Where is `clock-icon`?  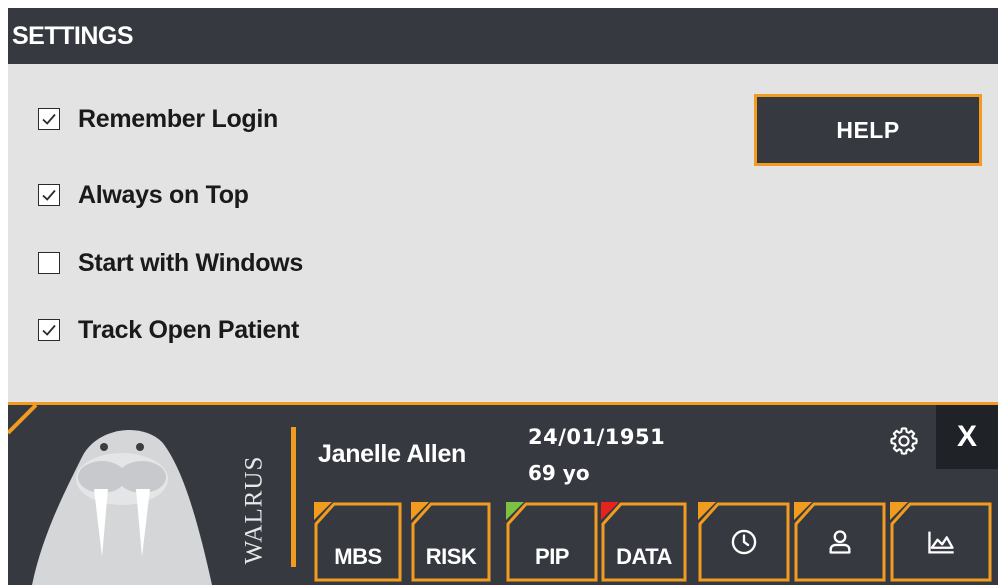 clock-icon is located at coordinates (744, 542).